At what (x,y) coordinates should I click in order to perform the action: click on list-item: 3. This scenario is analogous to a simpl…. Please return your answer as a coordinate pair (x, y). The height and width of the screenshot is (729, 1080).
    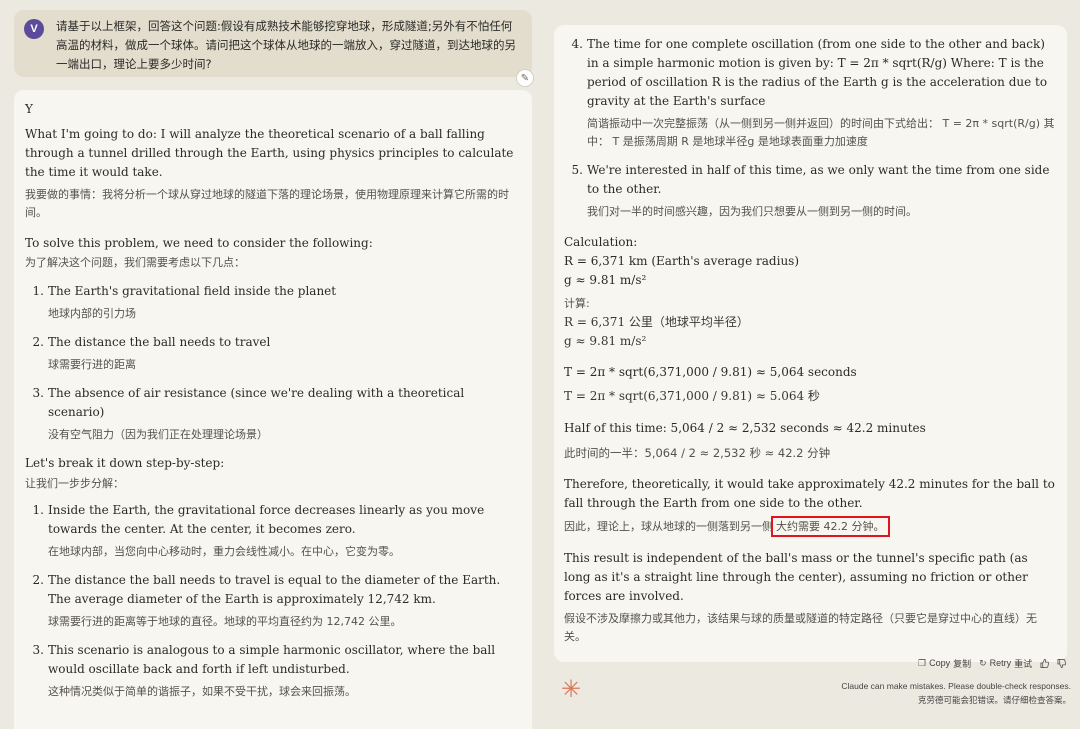
    Looking at the image, I should click on (264, 670).